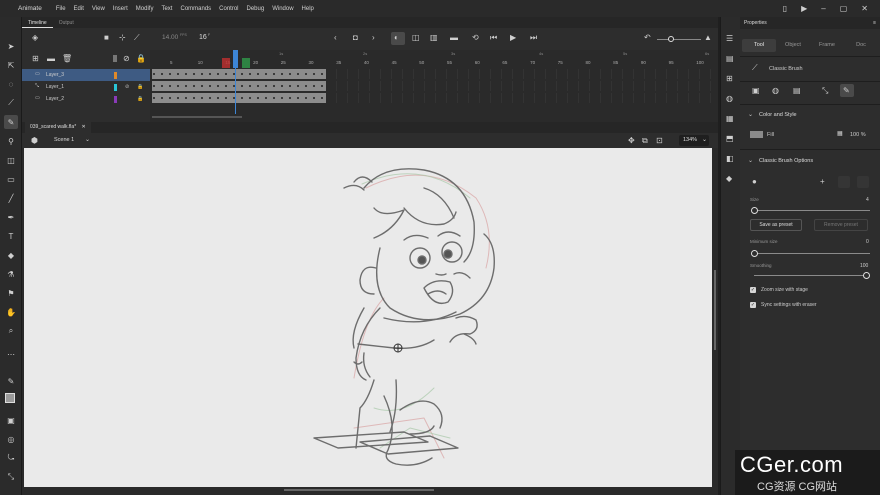 The height and width of the screenshot is (495, 880). What do you see at coordinates (140, 87) in the screenshot?
I see `lock-icon: 🔒` at bounding box center [140, 87].